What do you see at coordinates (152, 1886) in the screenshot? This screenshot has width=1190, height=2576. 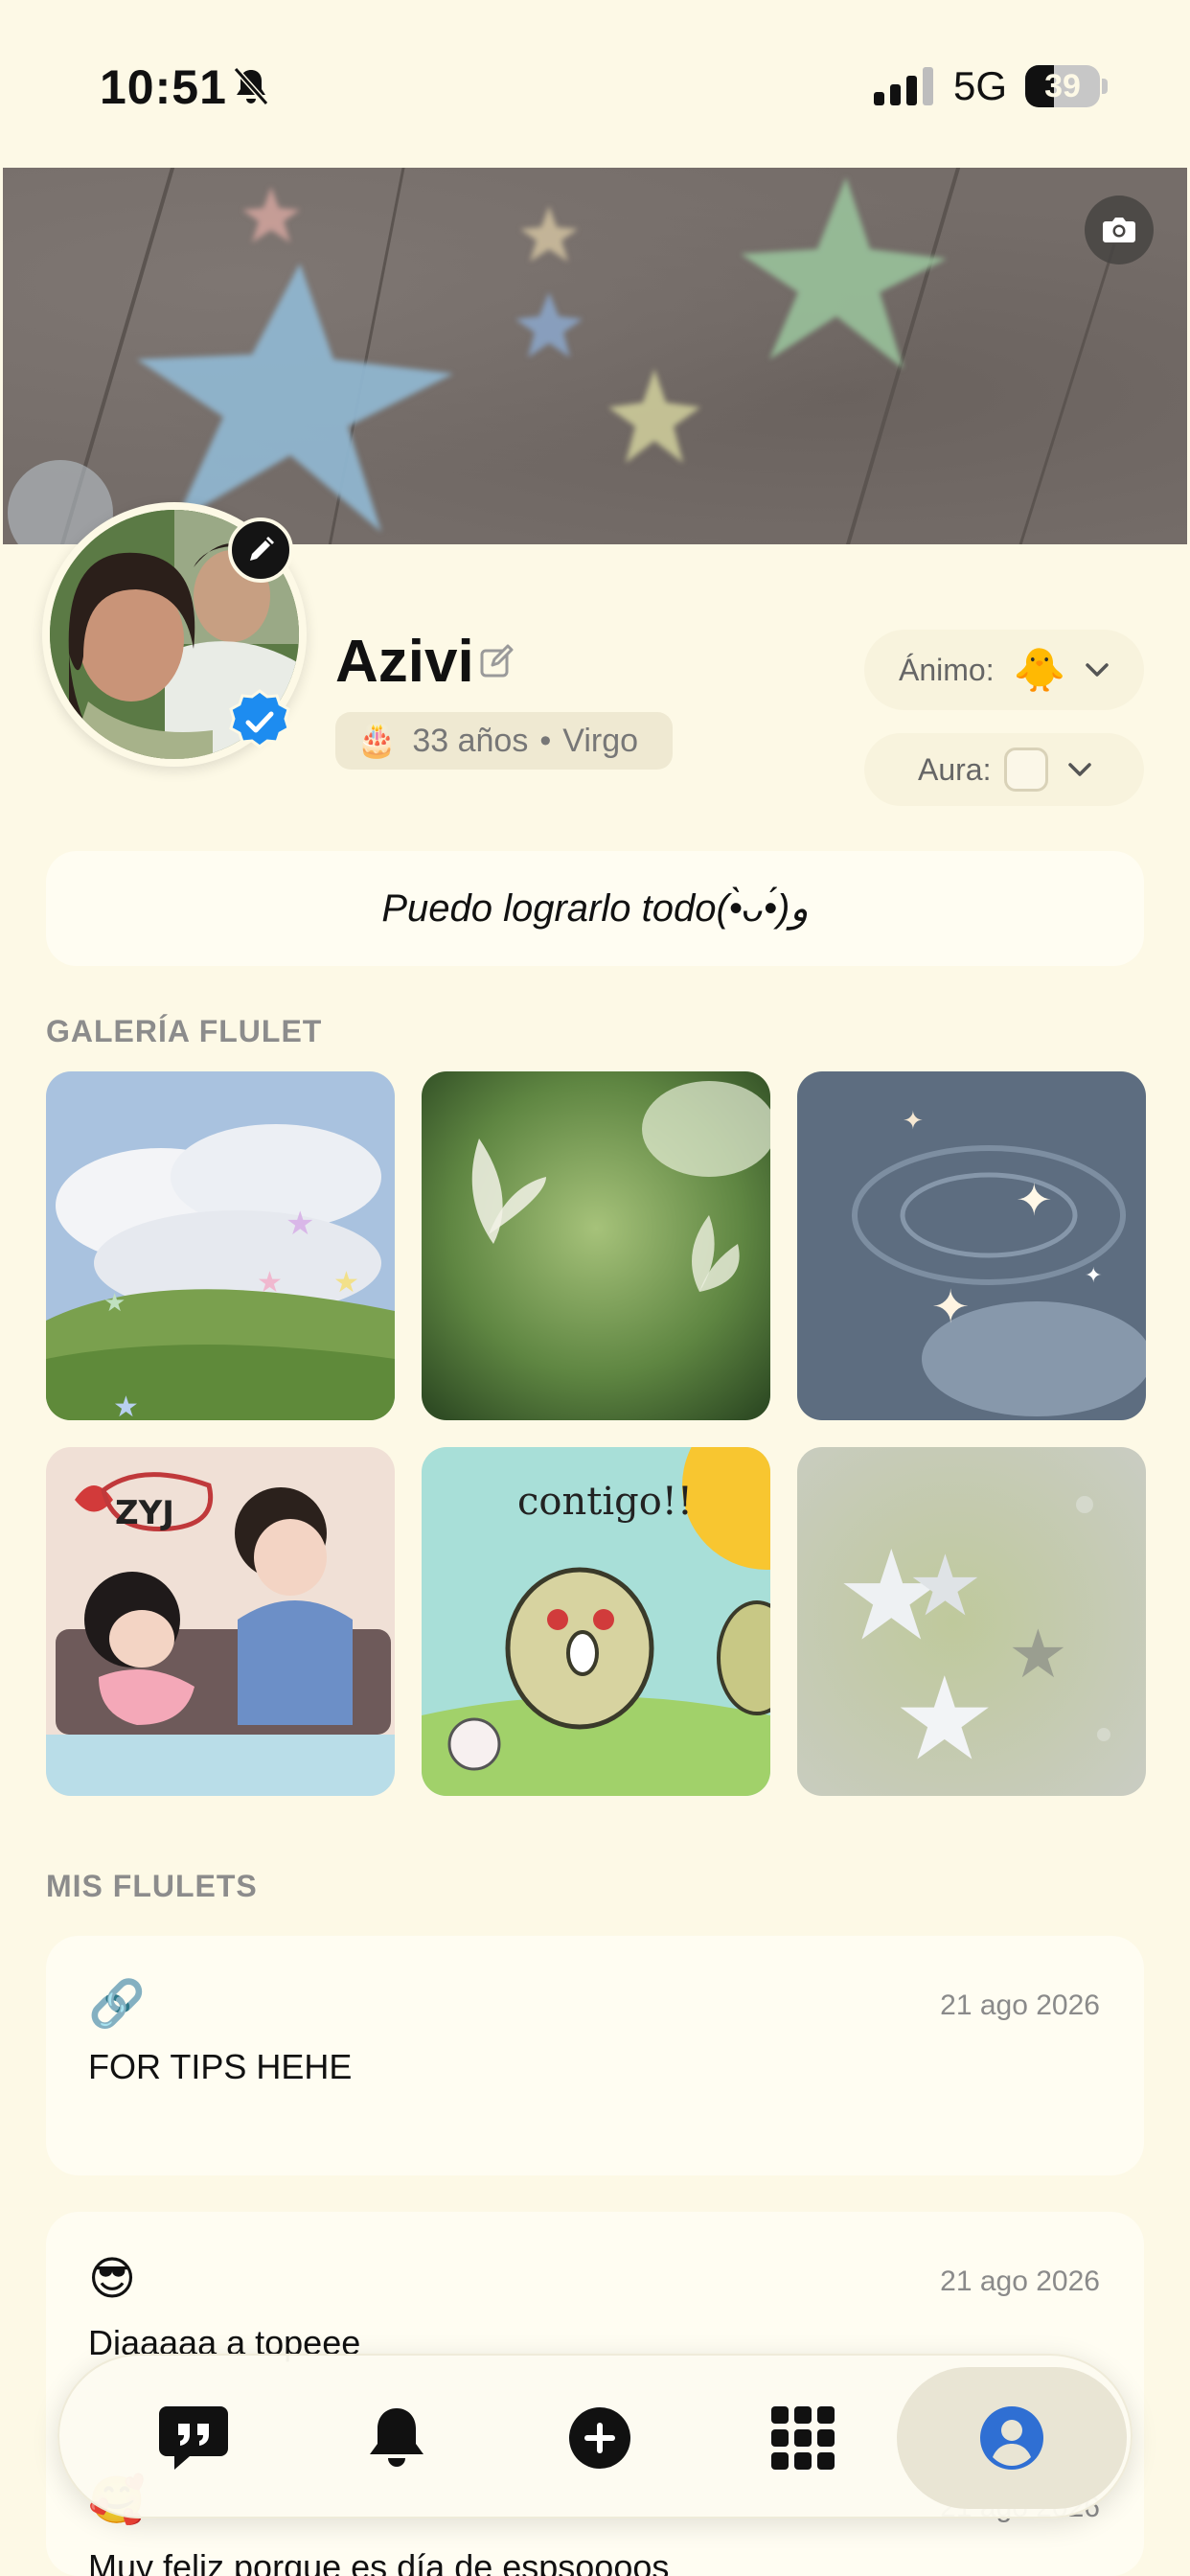 I see `flulets-title: MIS FLULETS` at bounding box center [152, 1886].